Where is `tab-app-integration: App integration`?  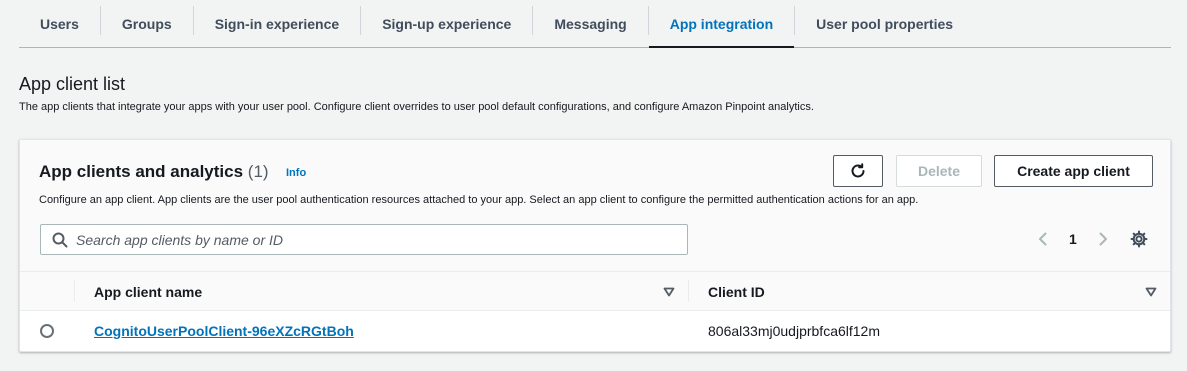
tab-app-integration: App integration is located at coordinates (721, 24).